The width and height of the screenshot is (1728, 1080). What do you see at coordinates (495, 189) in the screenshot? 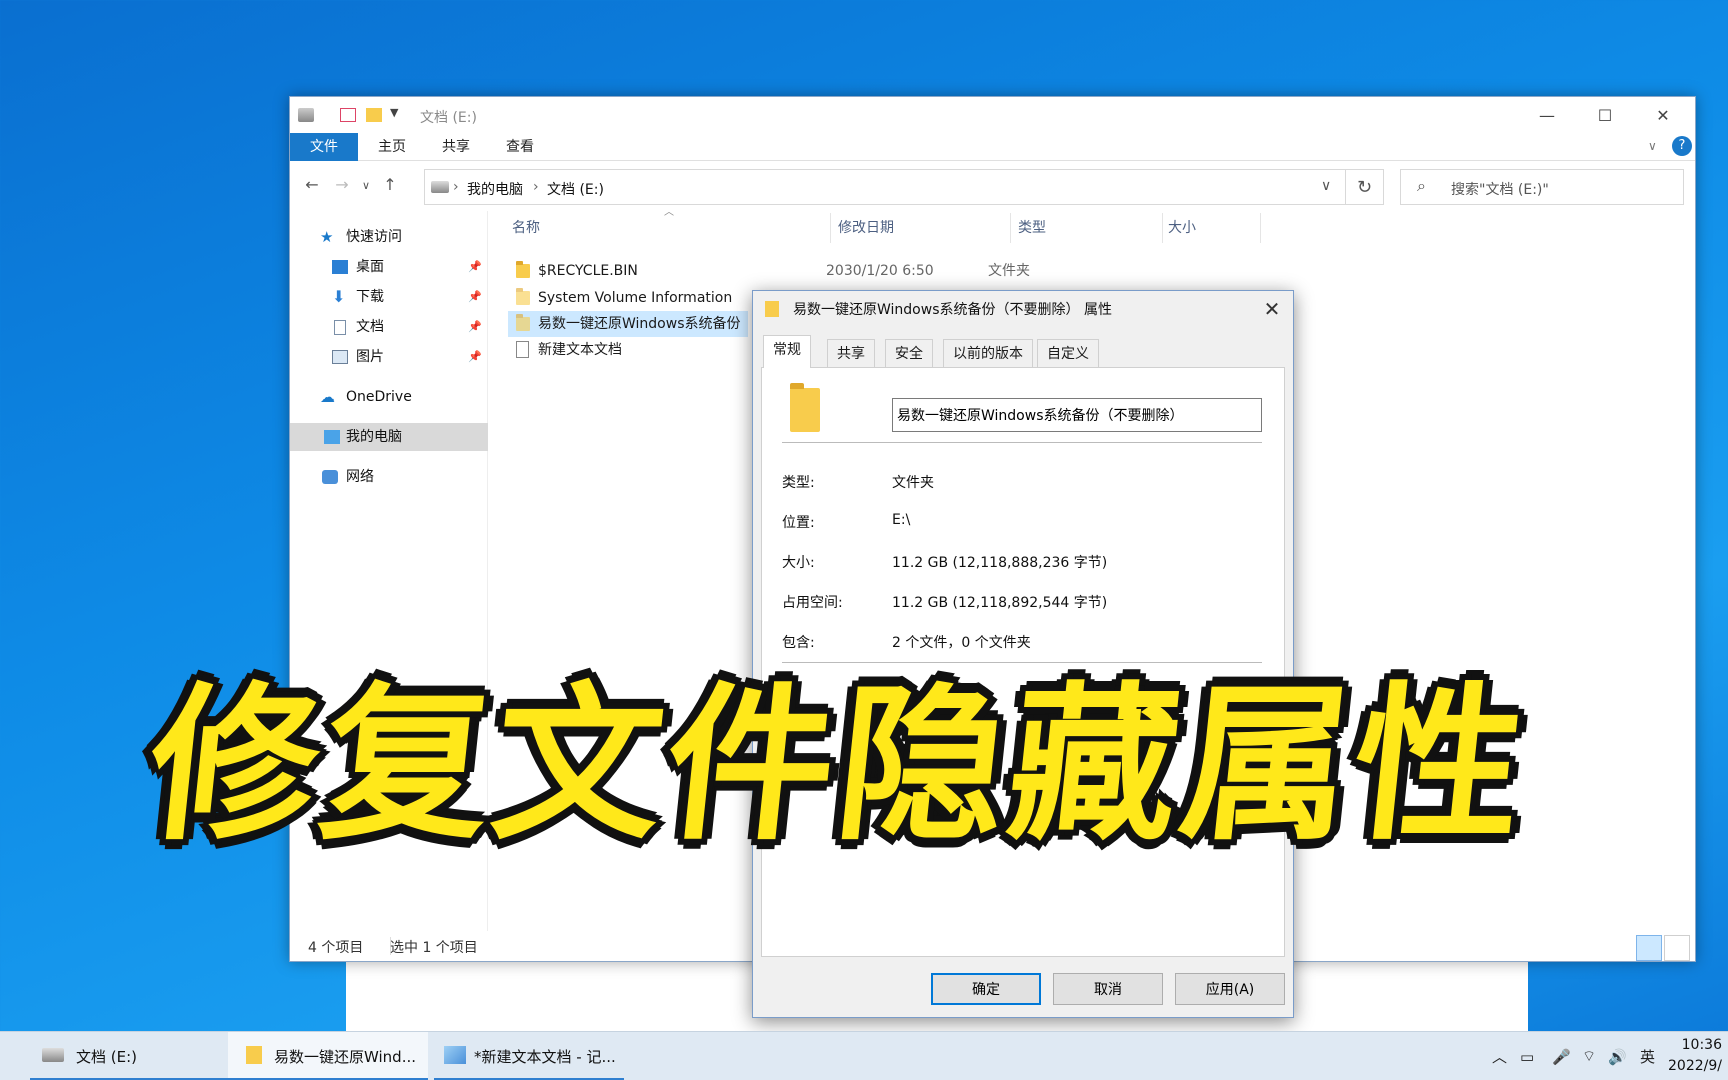
I see `breadcrumb-this-pc: 我的电脑` at bounding box center [495, 189].